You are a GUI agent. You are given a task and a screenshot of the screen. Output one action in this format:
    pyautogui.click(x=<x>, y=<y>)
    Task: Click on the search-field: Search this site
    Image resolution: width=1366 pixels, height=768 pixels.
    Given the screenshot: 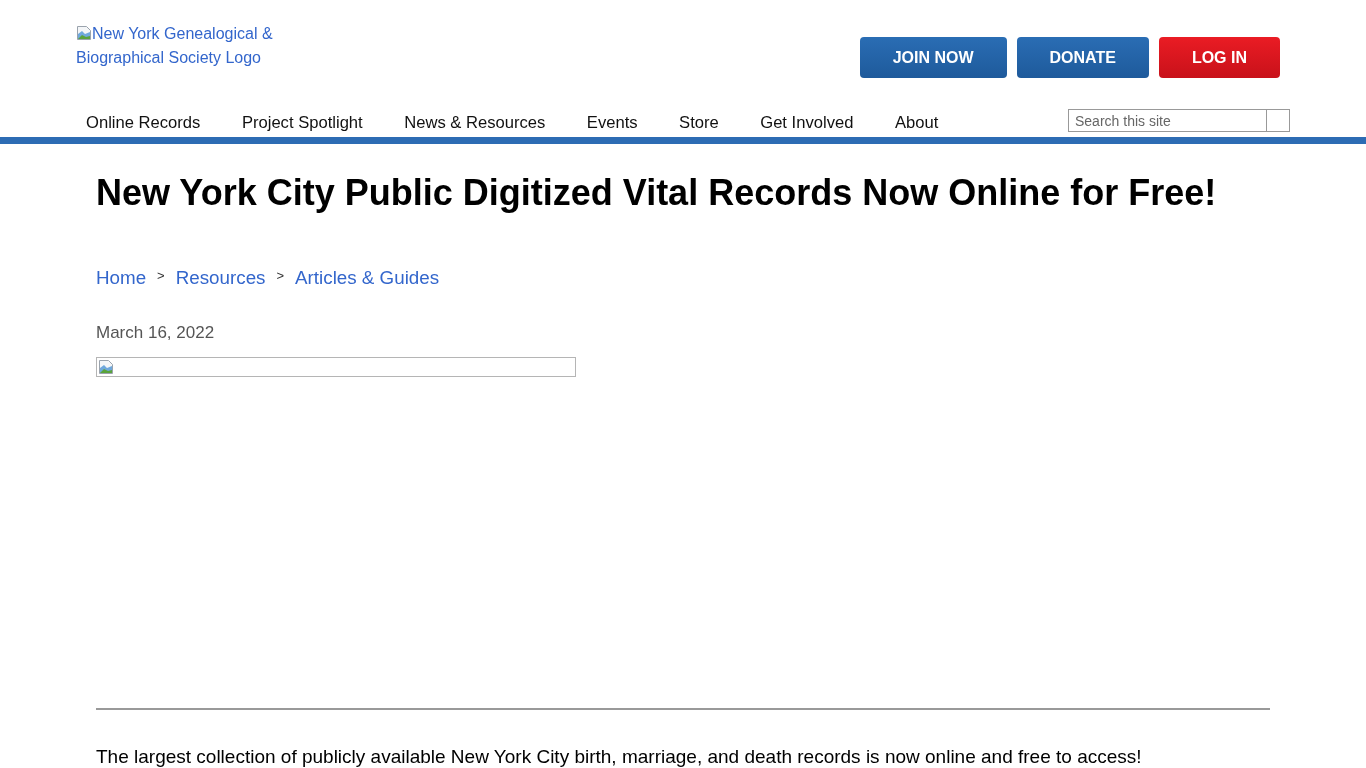 What is the action you would take?
    pyautogui.click(x=1167, y=120)
    